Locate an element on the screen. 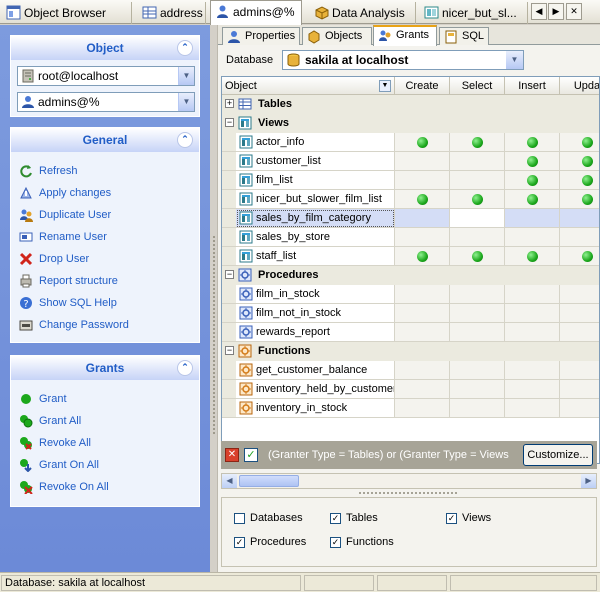 The image size is (600, 592). object-name-cell: inventory_held_by_customer is located at coordinates (315, 389).